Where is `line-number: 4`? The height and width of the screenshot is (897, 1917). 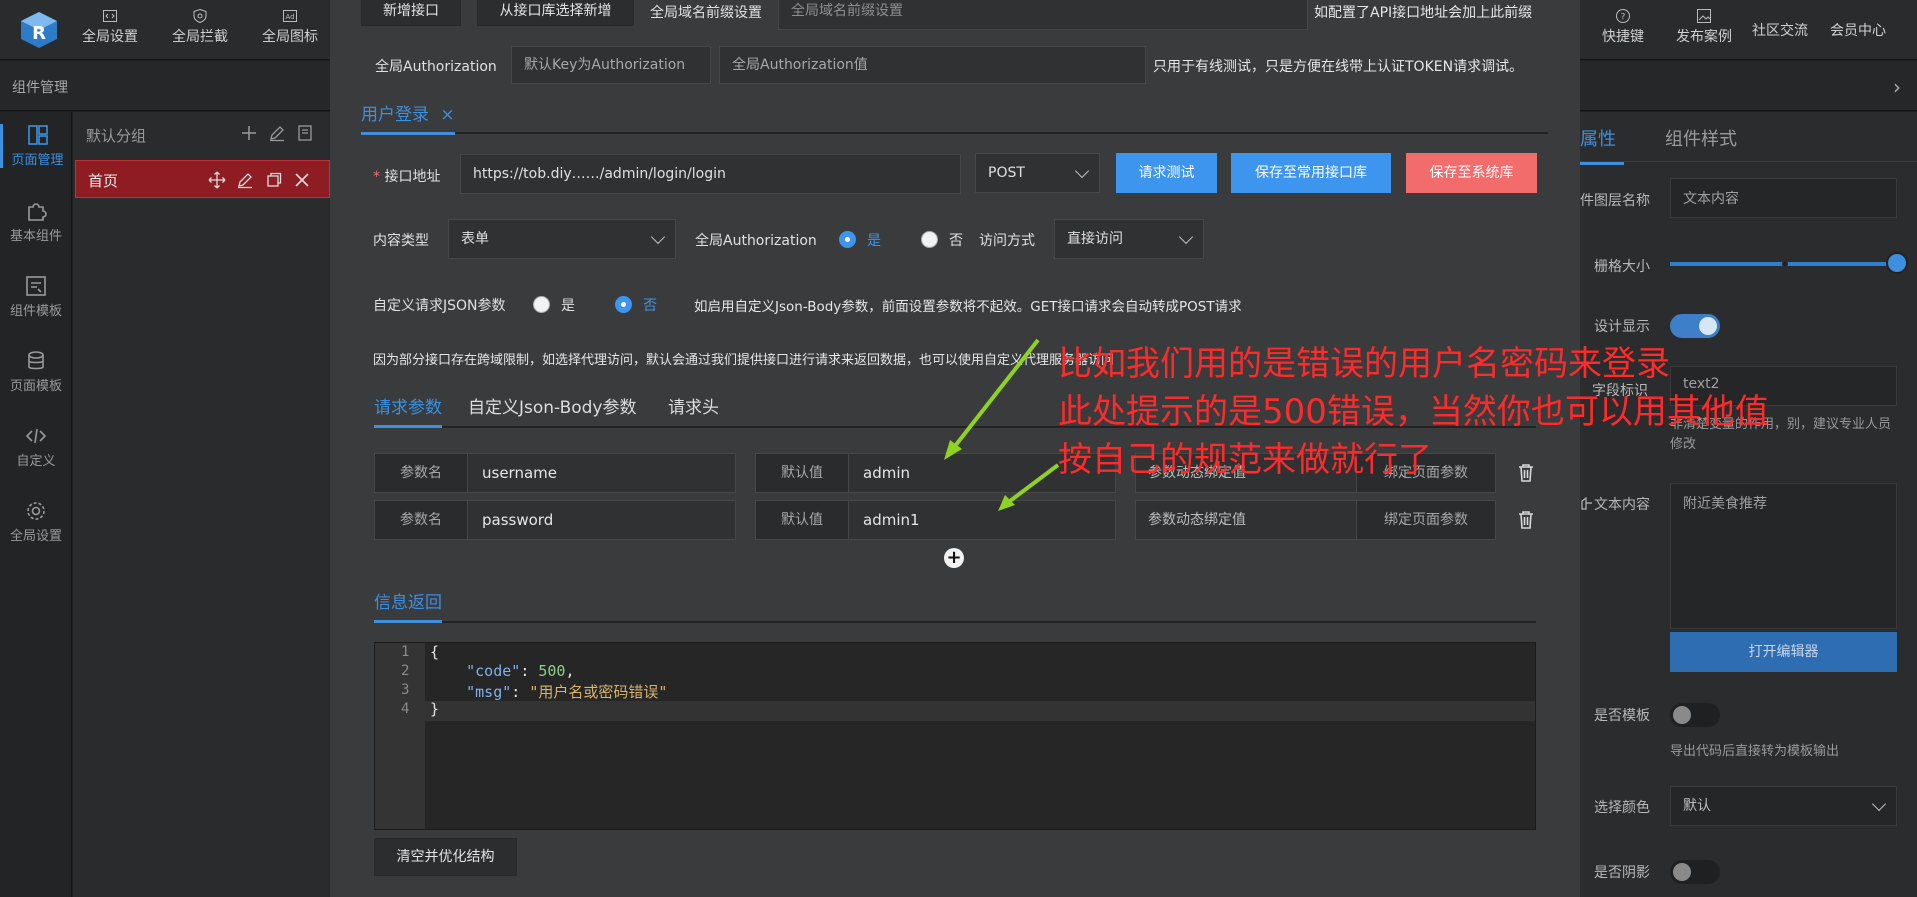 line-number: 4 is located at coordinates (405, 709).